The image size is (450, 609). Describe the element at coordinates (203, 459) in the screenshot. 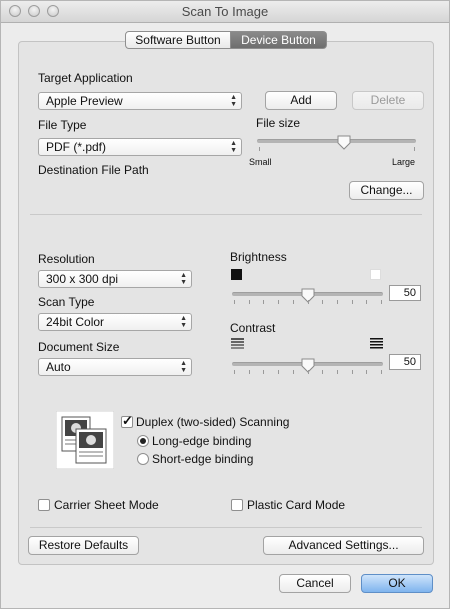

I see `short-edge-label: Short-edge binding` at that location.